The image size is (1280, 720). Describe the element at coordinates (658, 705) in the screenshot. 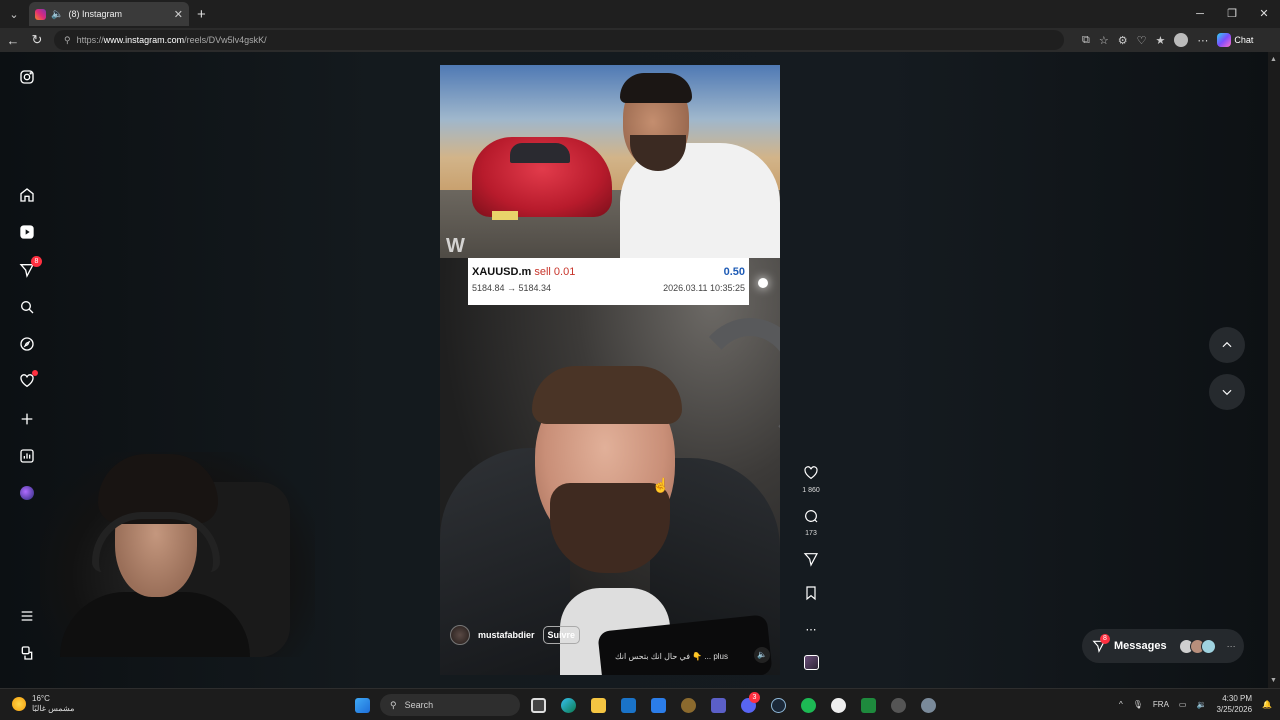

I see `store-icon` at that location.